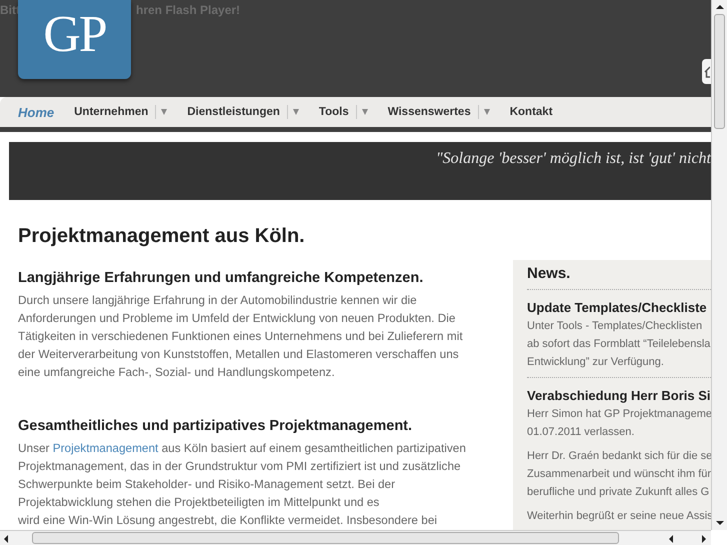  I want to click on nav-link: Unternehmen, so click(111, 112).